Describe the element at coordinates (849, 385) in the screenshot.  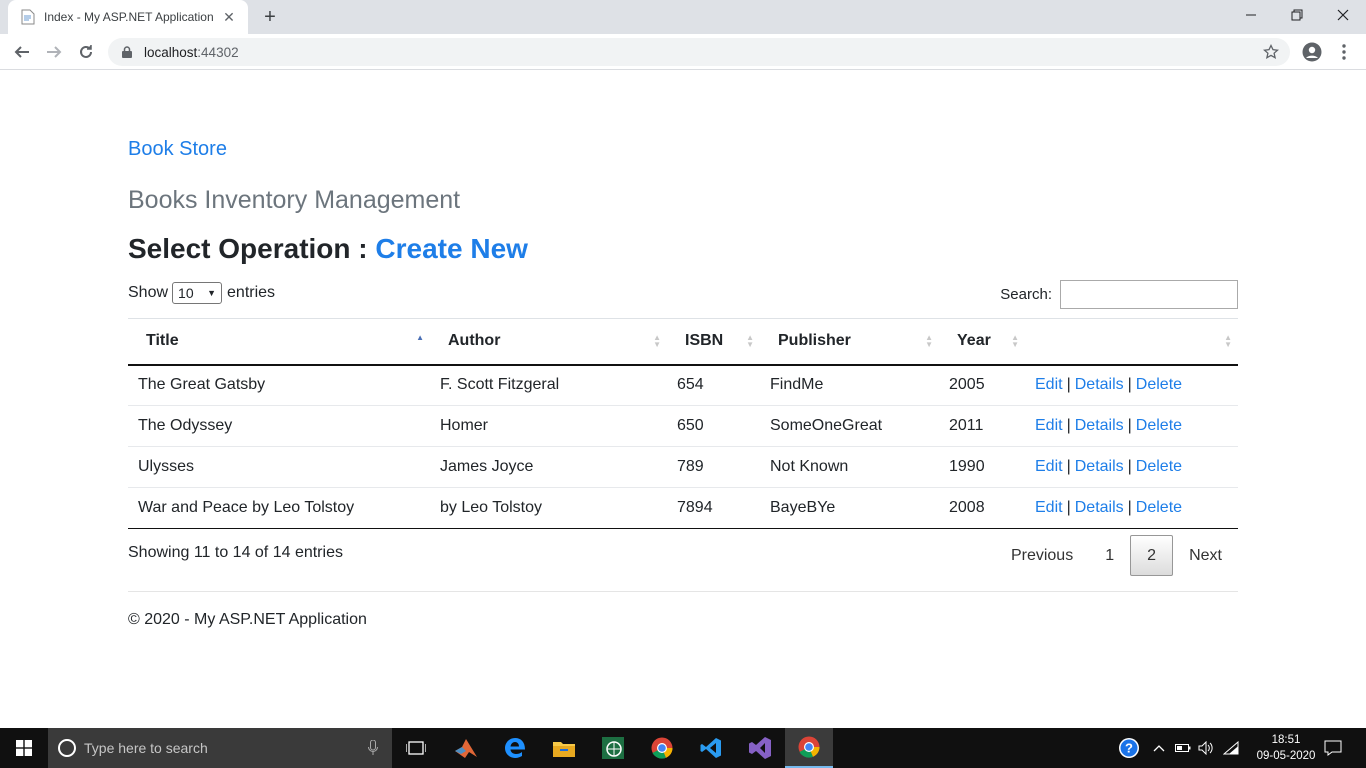
I see `cell-publisher: FindMe` at that location.